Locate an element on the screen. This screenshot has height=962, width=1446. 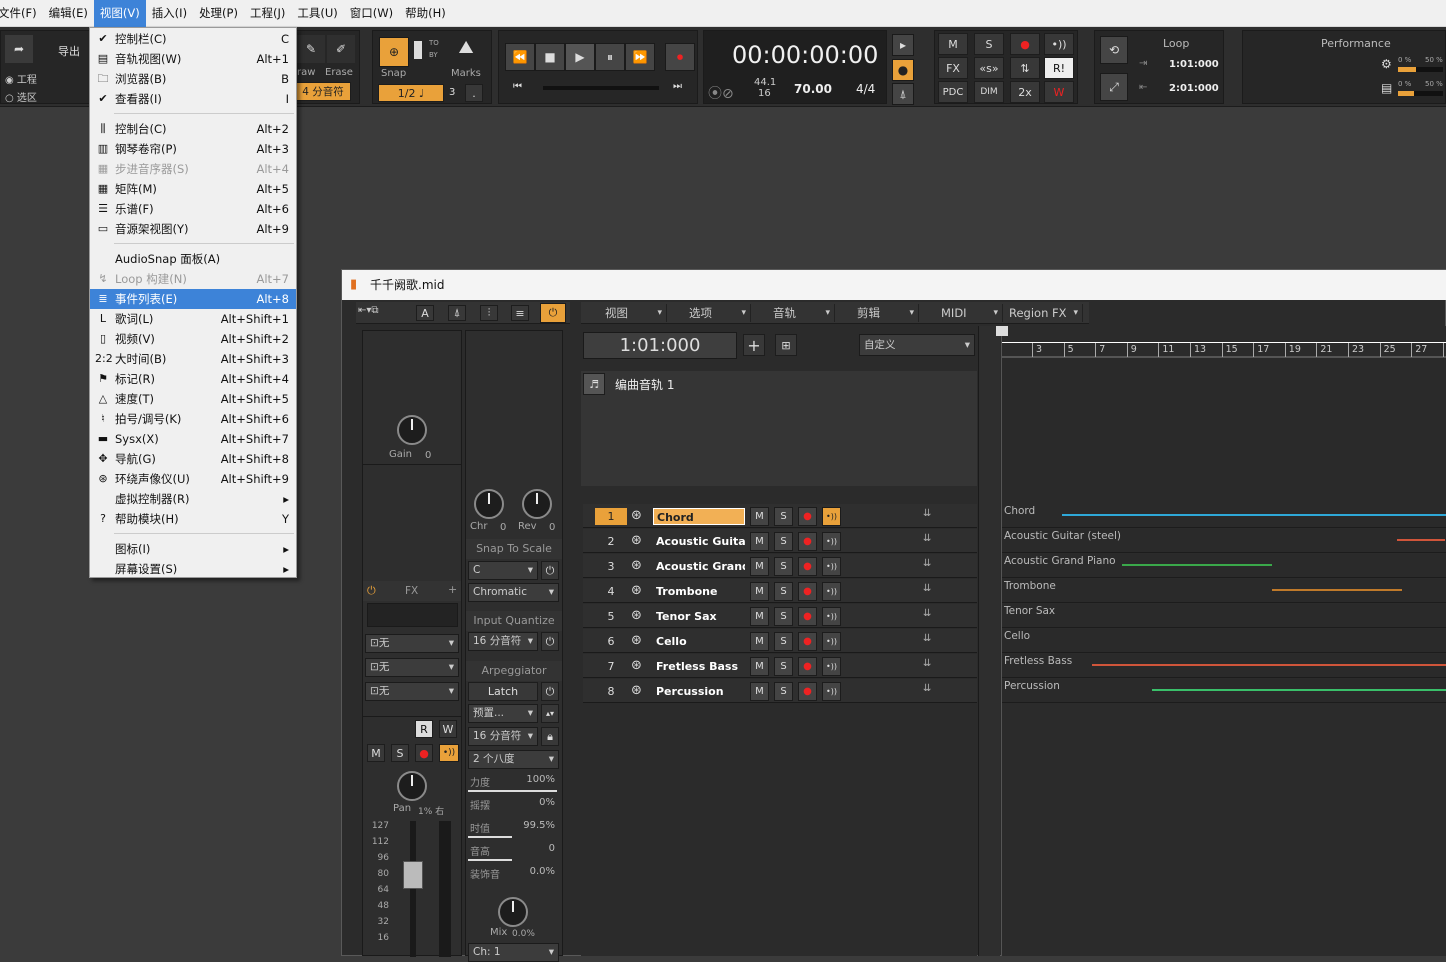
view-menu-item-24: 虚拟控制器(R) ▸ is located at coordinates (193, 499).